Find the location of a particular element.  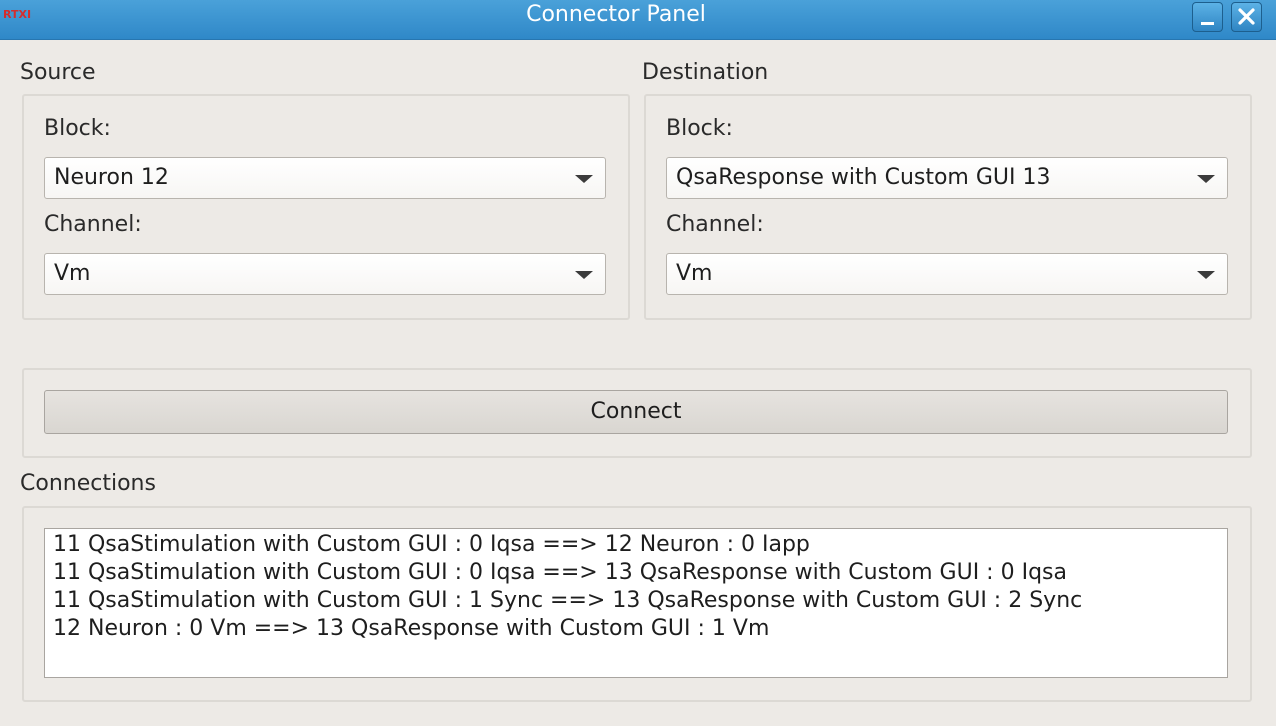

close-icon is located at coordinates (1246, 16).